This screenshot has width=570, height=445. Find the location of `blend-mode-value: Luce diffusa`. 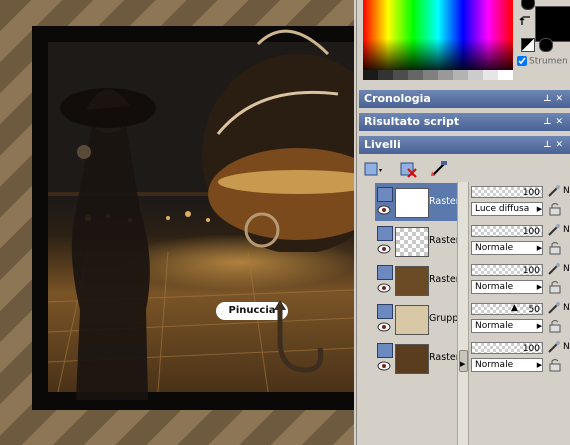

blend-mode-value: Luce diffusa is located at coordinates (502, 209).